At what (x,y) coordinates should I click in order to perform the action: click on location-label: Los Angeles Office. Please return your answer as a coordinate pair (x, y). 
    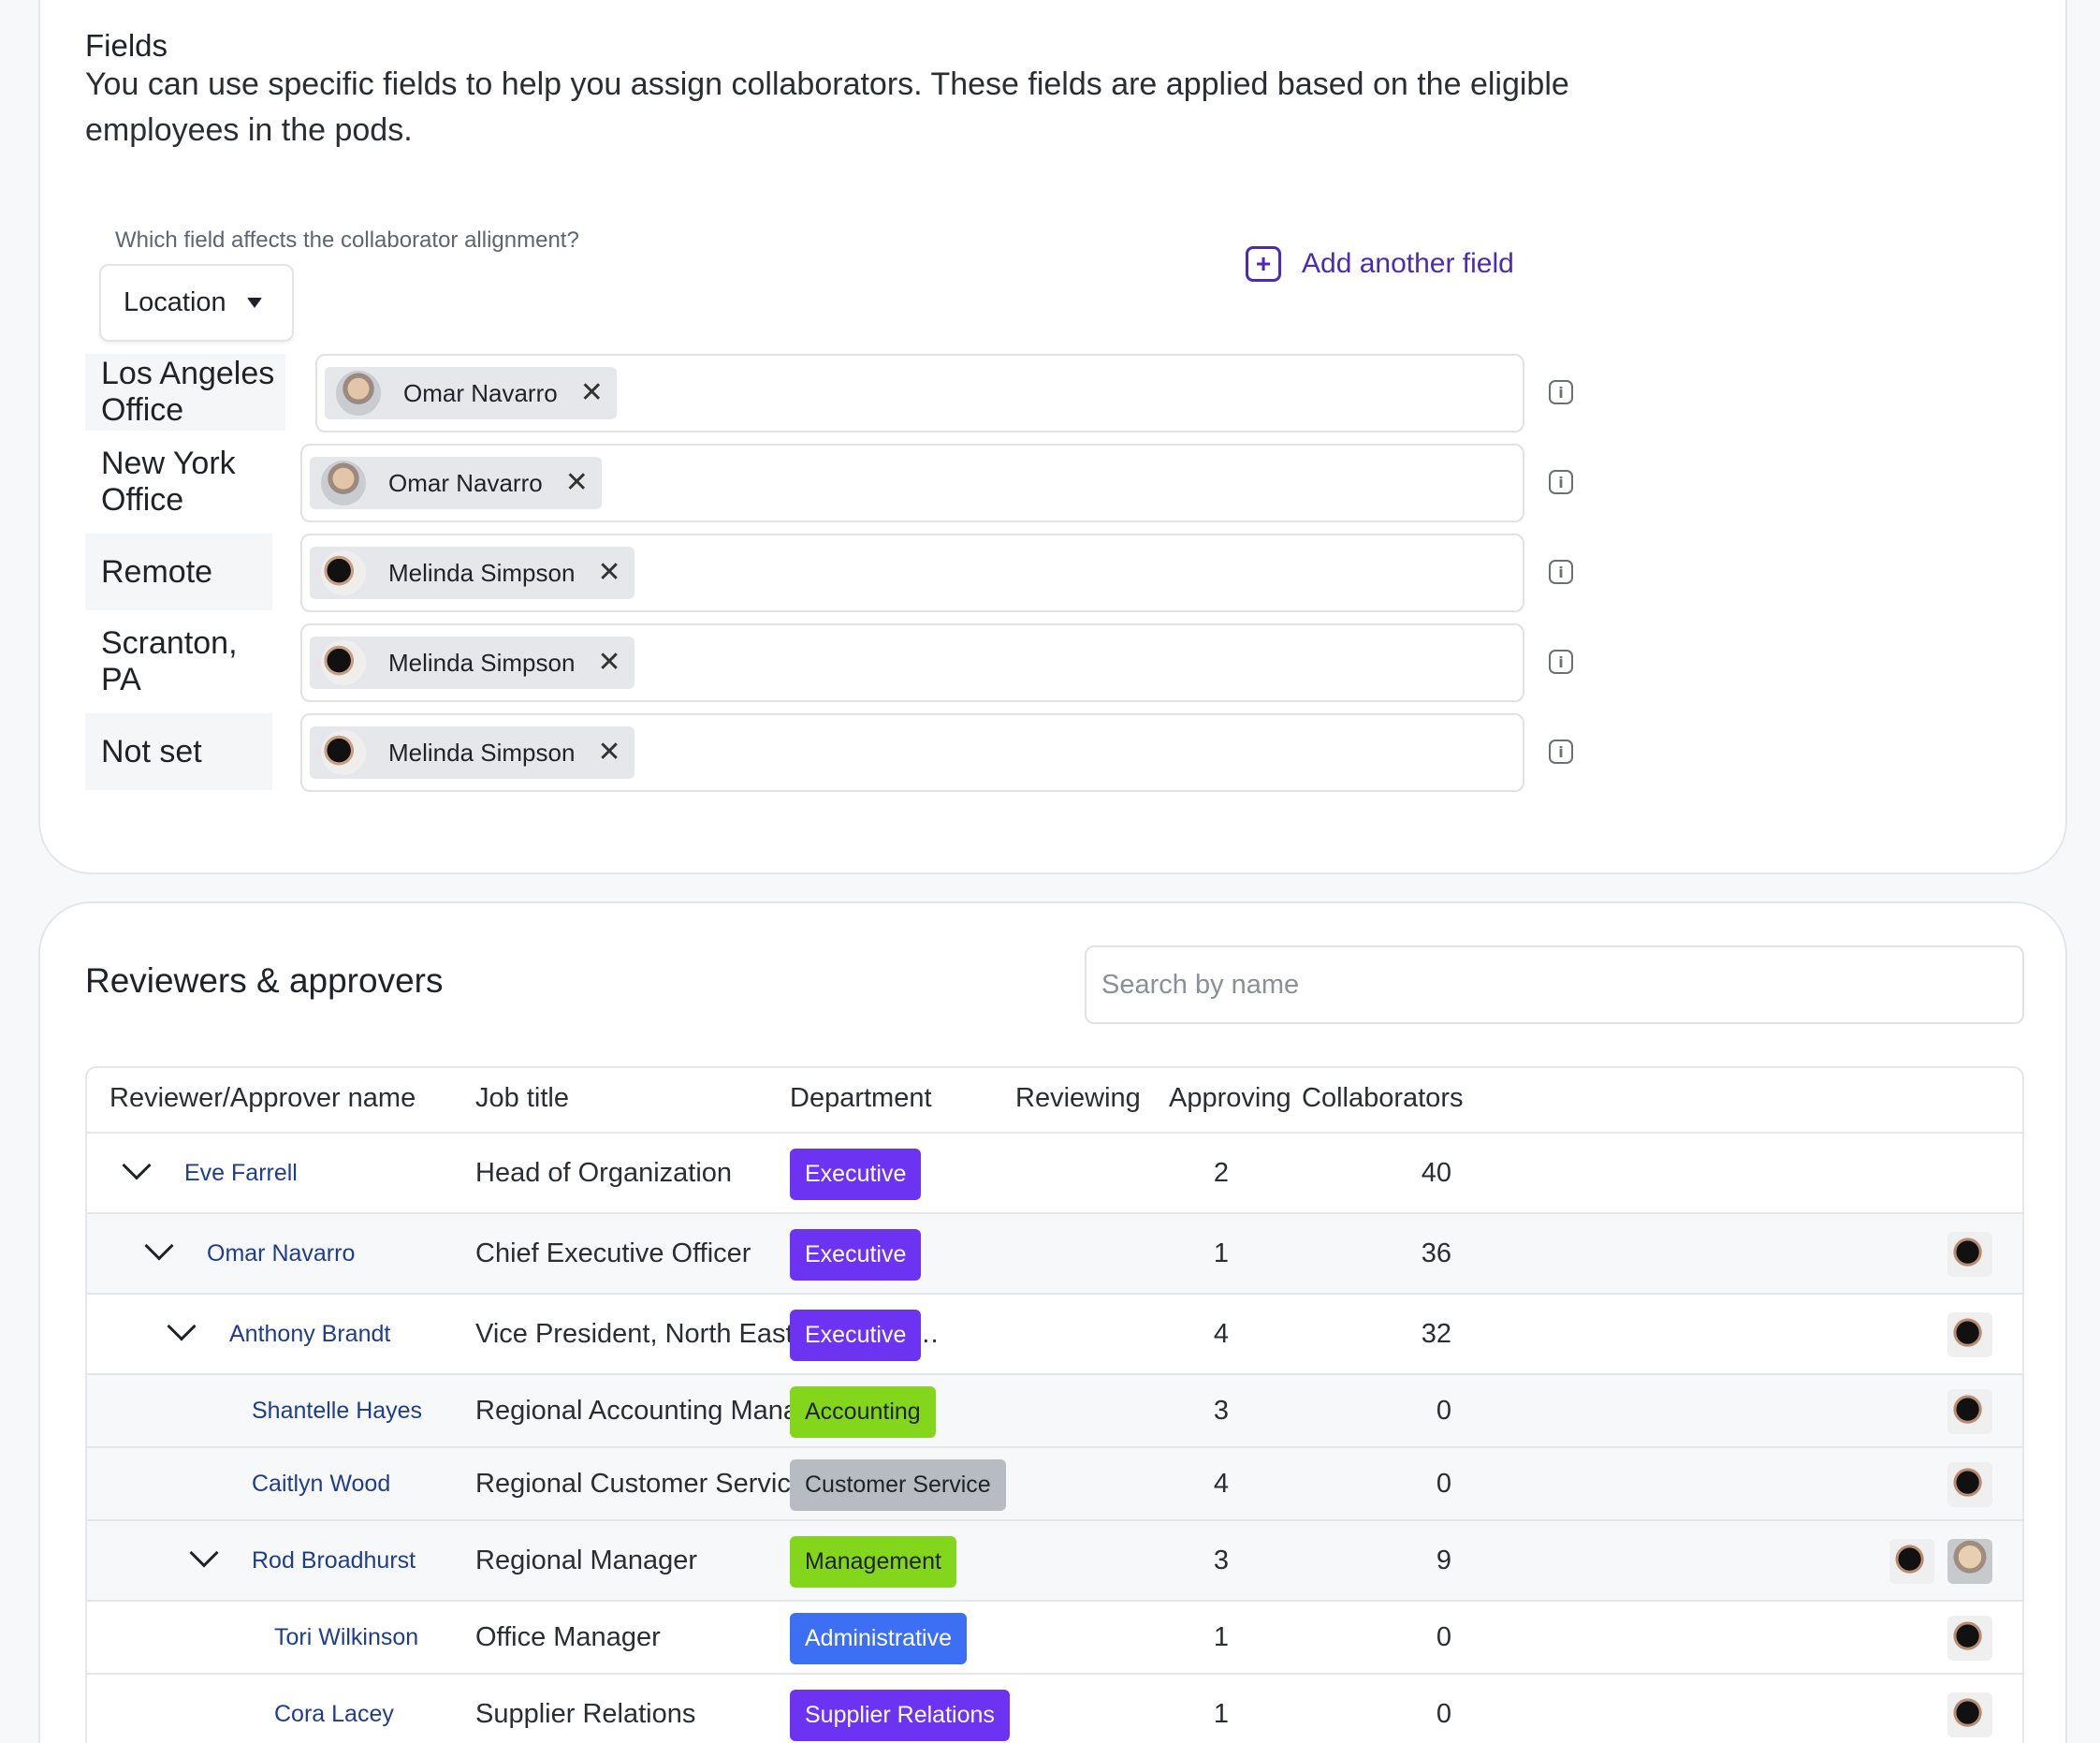
    Looking at the image, I should click on (185, 392).